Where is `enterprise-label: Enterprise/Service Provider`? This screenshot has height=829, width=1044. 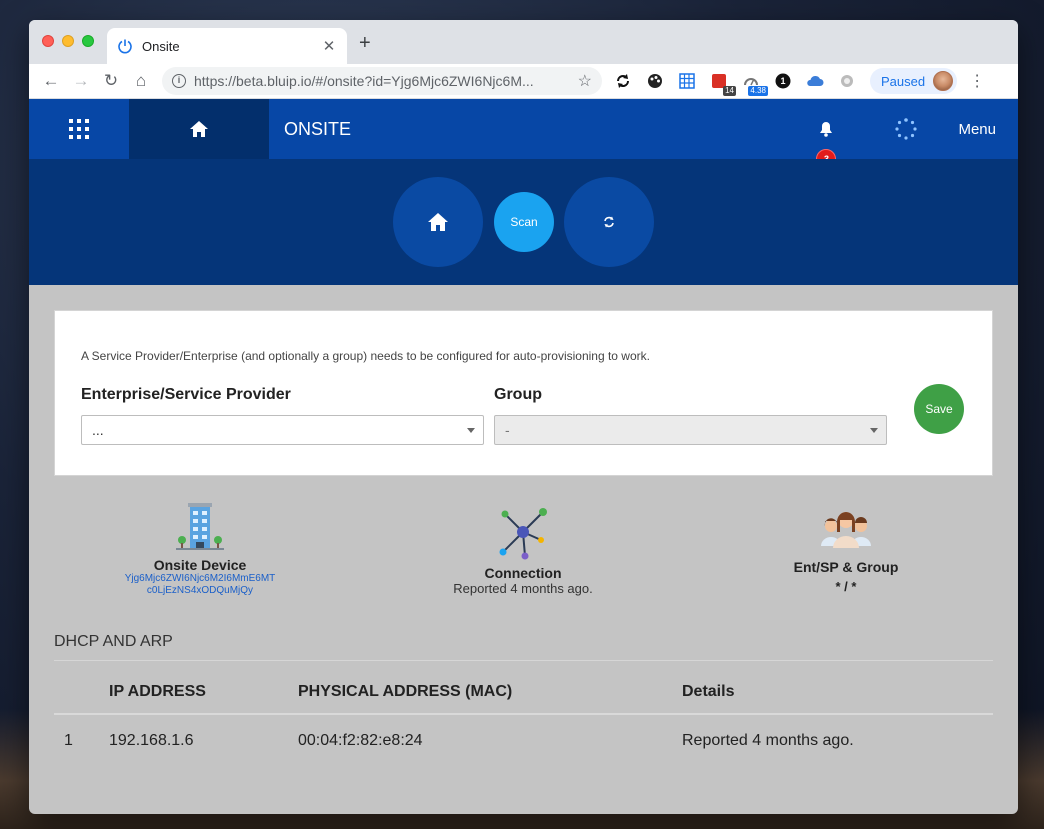
enterprise-label: Enterprise/Service Provider is located at coordinates (186, 394).